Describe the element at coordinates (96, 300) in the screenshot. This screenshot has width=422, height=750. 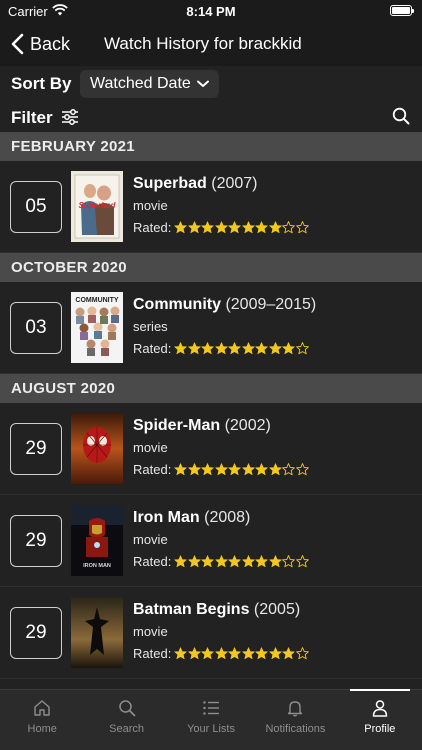
I see `svg-text: COMMUNITY` at that location.